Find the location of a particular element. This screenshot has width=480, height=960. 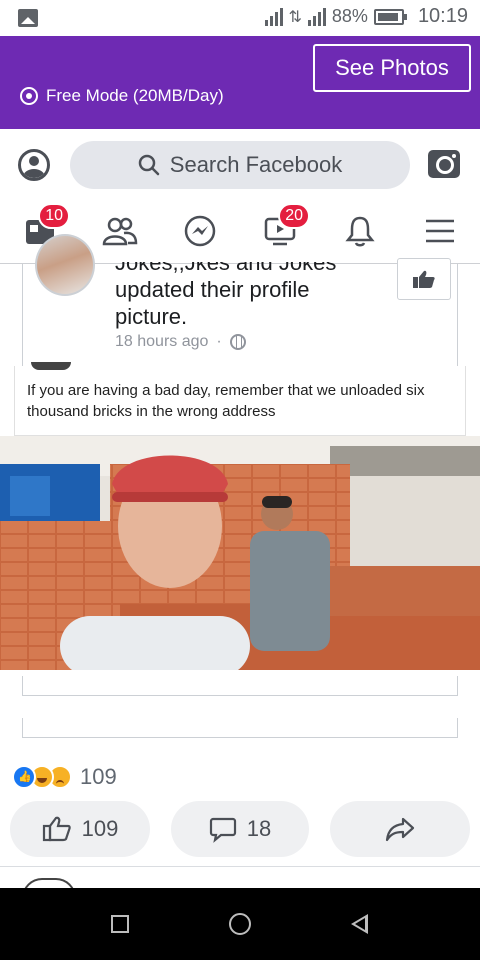

nav-notifications is located at coordinates (360, 231).